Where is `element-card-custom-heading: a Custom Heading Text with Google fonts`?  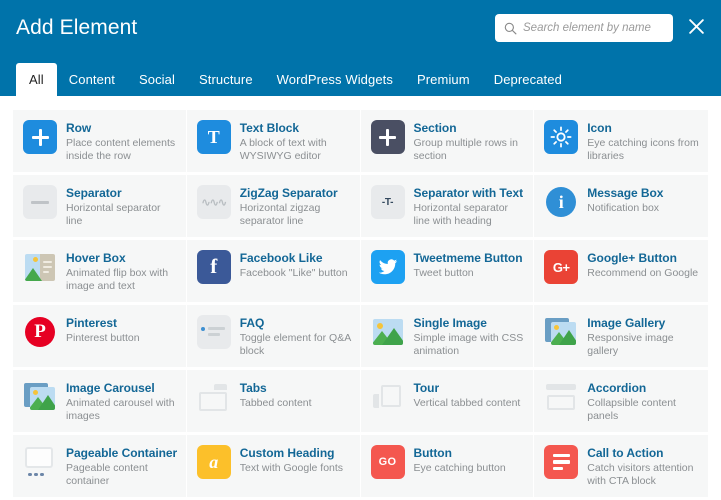 element-card-custom-heading: a Custom Heading Text with Google fonts is located at coordinates (273, 467).